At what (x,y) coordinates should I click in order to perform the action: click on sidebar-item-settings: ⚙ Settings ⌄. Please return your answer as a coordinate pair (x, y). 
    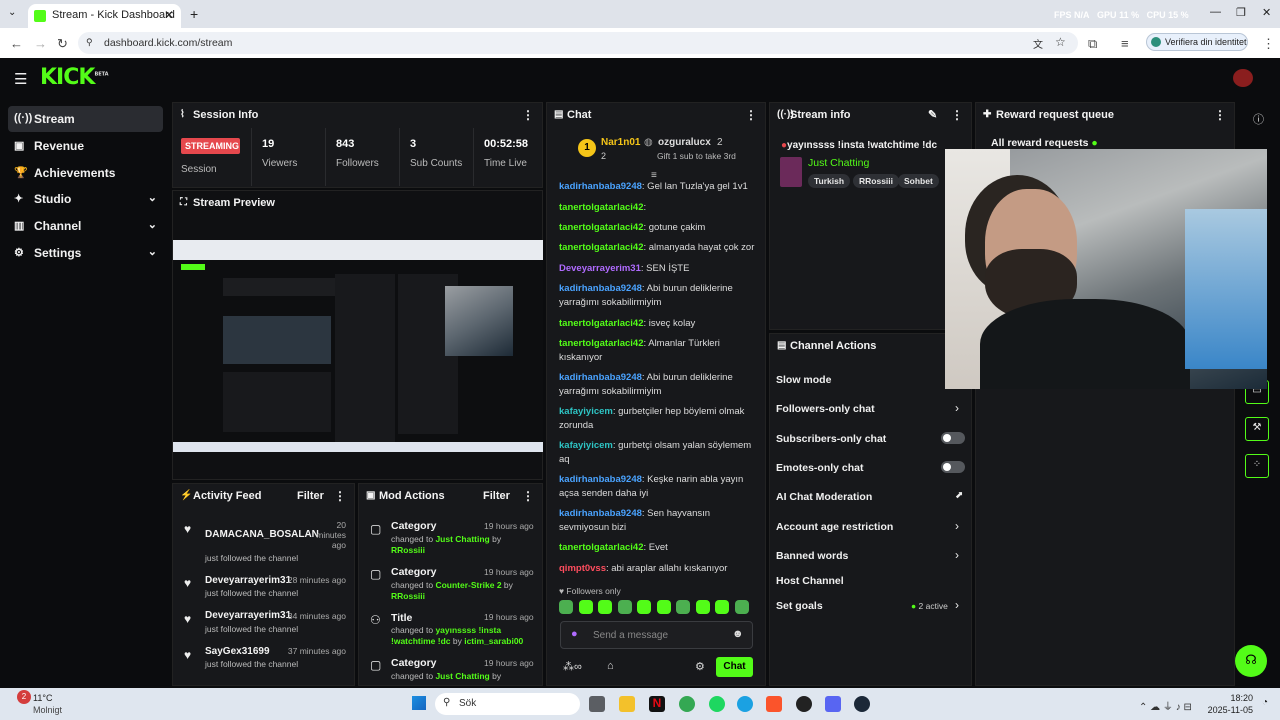
    Looking at the image, I should click on (85, 253).